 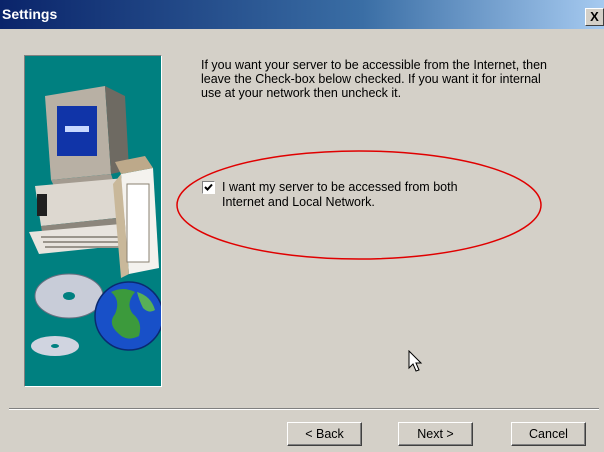 I want to click on mouse-cursor-icon, so click(x=415, y=361).